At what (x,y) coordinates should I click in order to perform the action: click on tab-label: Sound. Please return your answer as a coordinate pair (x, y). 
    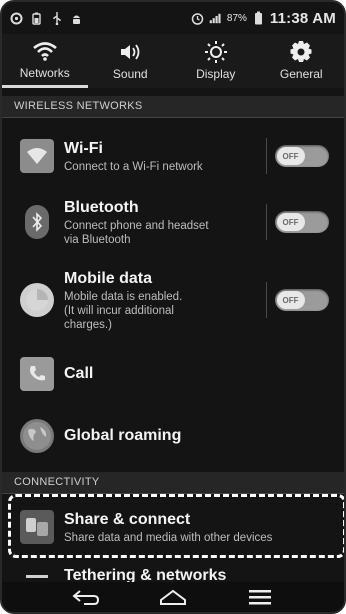
    Looking at the image, I should click on (130, 74).